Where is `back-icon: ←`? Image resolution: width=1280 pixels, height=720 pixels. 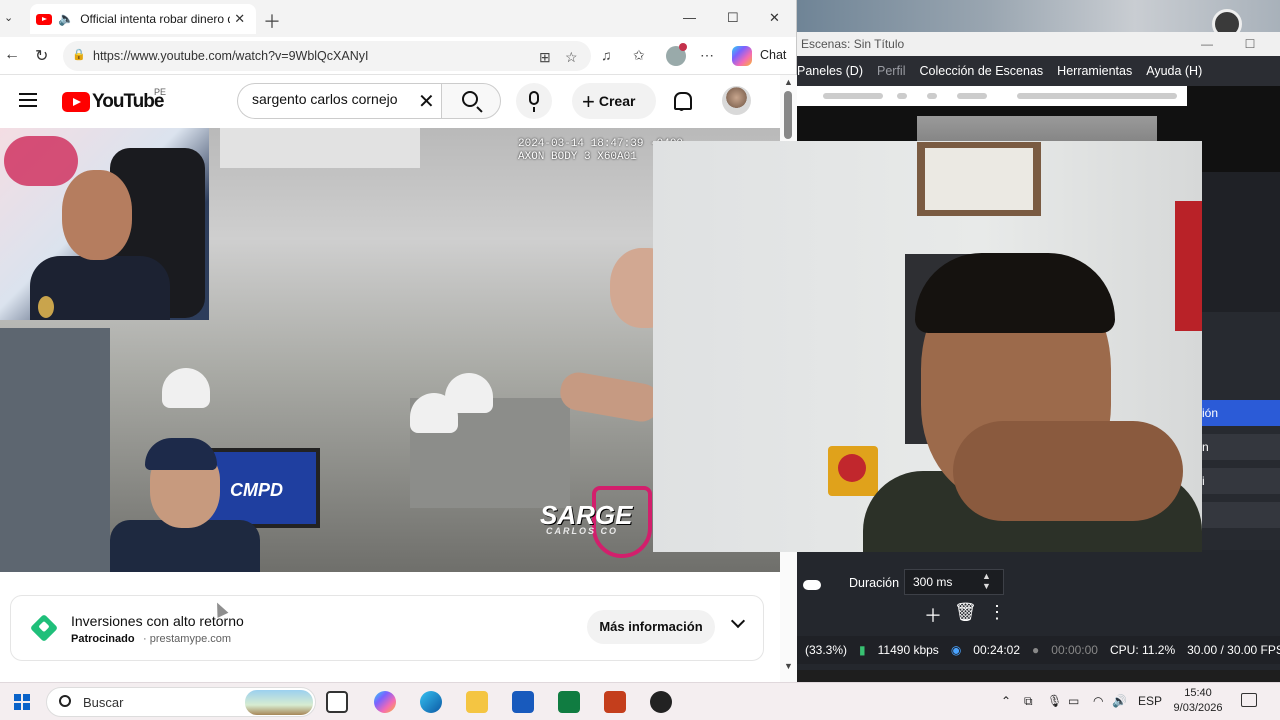 back-icon: ← is located at coordinates (12, 55).